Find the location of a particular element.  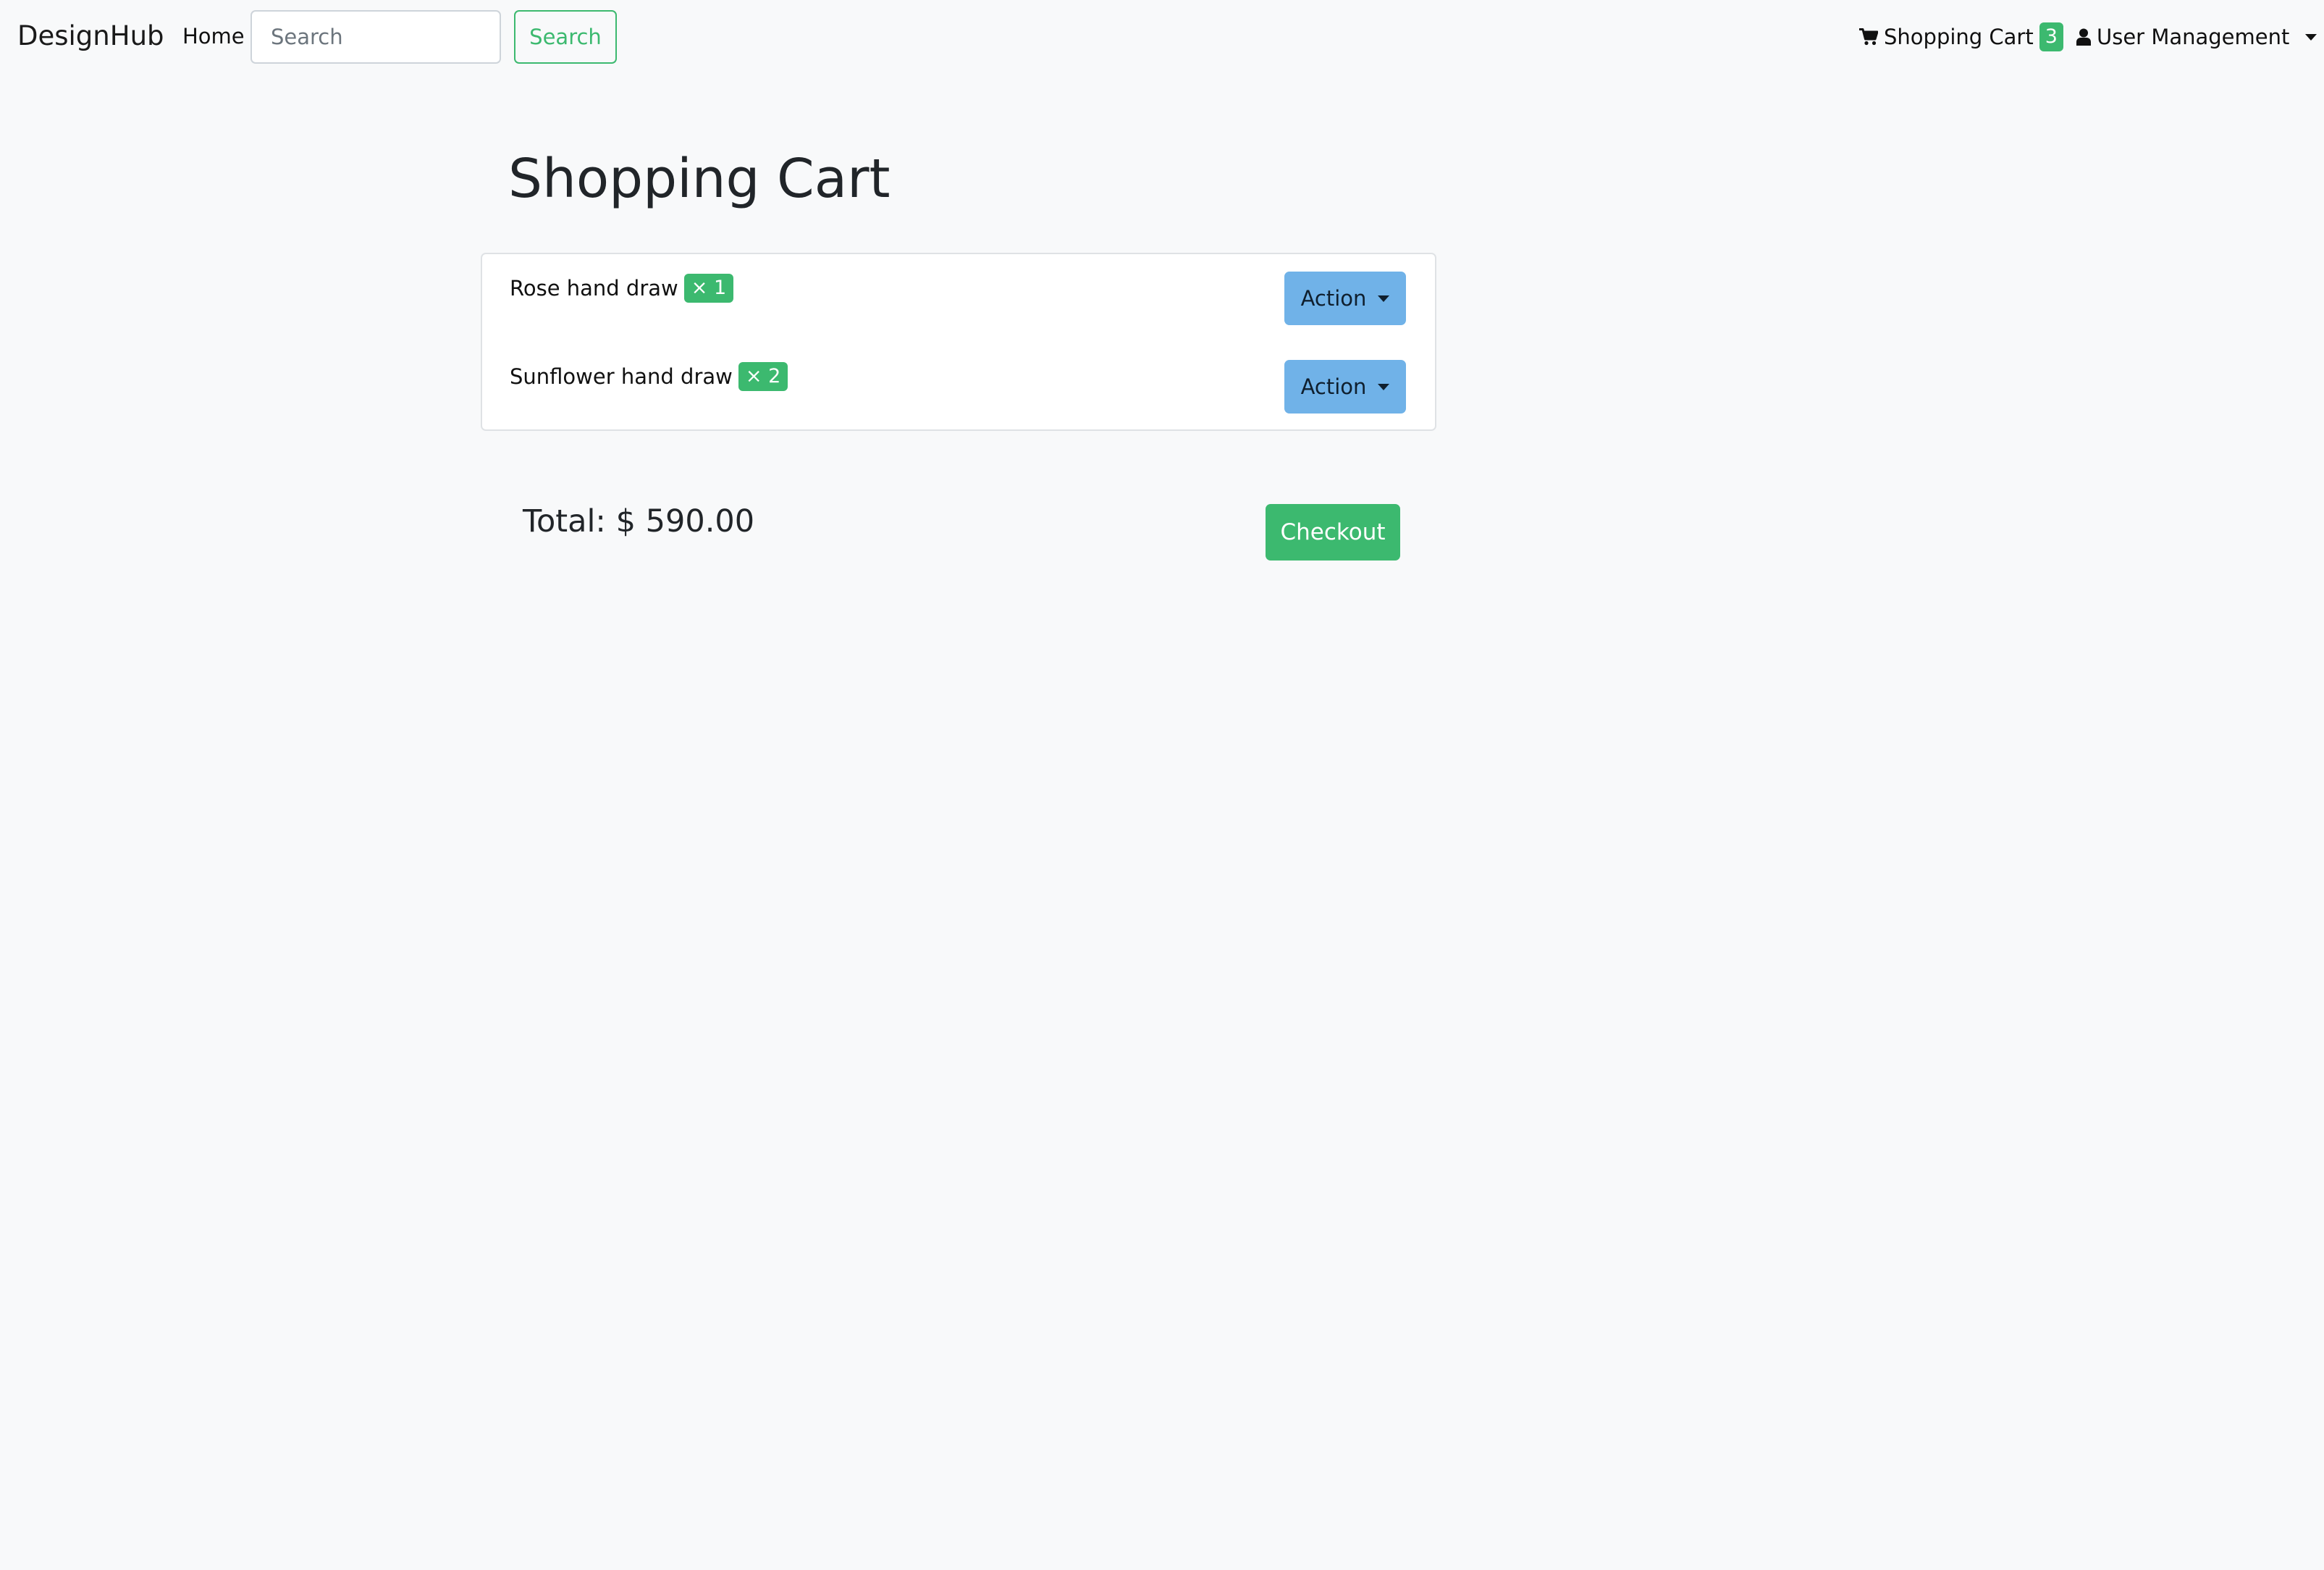

nav-shopping-cart-link: Shopping Cart 3 is located at coordinates (1961, 37).